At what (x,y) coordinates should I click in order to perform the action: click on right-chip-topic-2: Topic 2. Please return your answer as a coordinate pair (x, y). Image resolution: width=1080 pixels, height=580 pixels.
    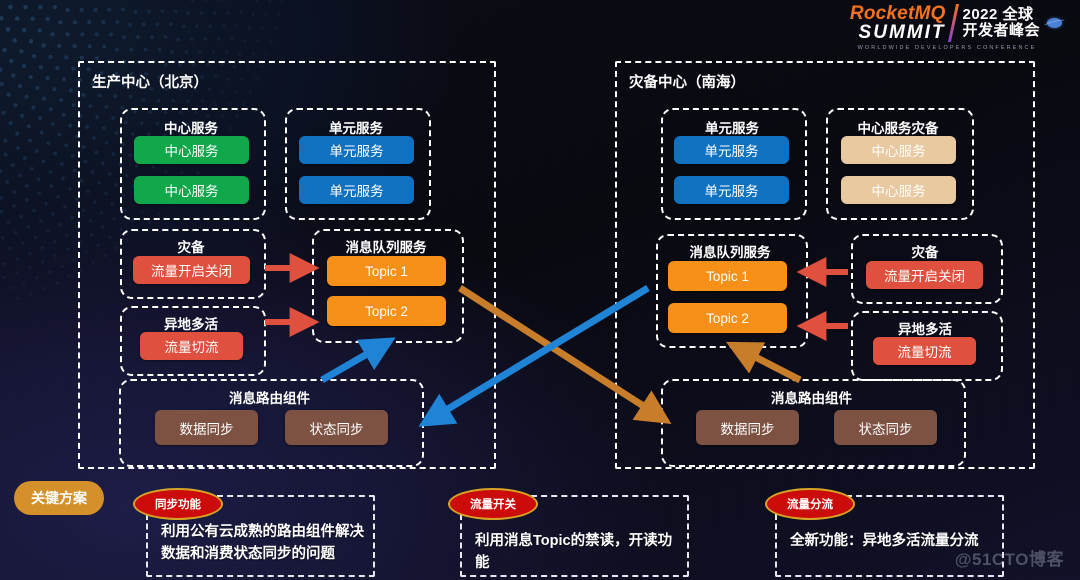
    Looking at the image, I should click on (727, 318).